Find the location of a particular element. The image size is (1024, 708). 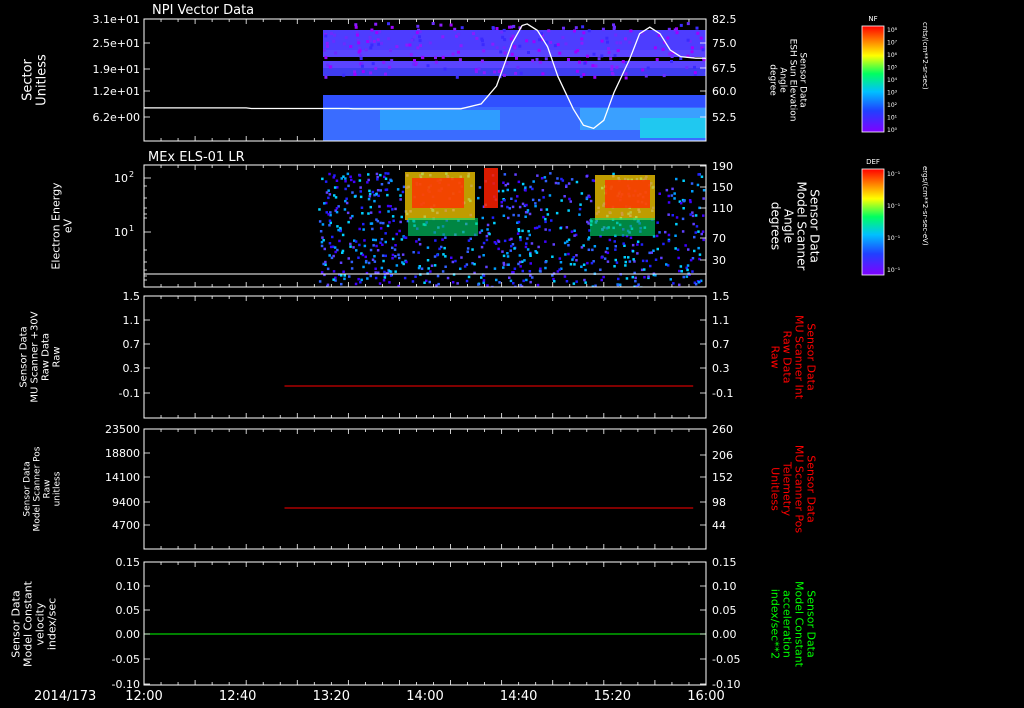

y-tick-label: 0.00 is located at coordinates (128, 634).